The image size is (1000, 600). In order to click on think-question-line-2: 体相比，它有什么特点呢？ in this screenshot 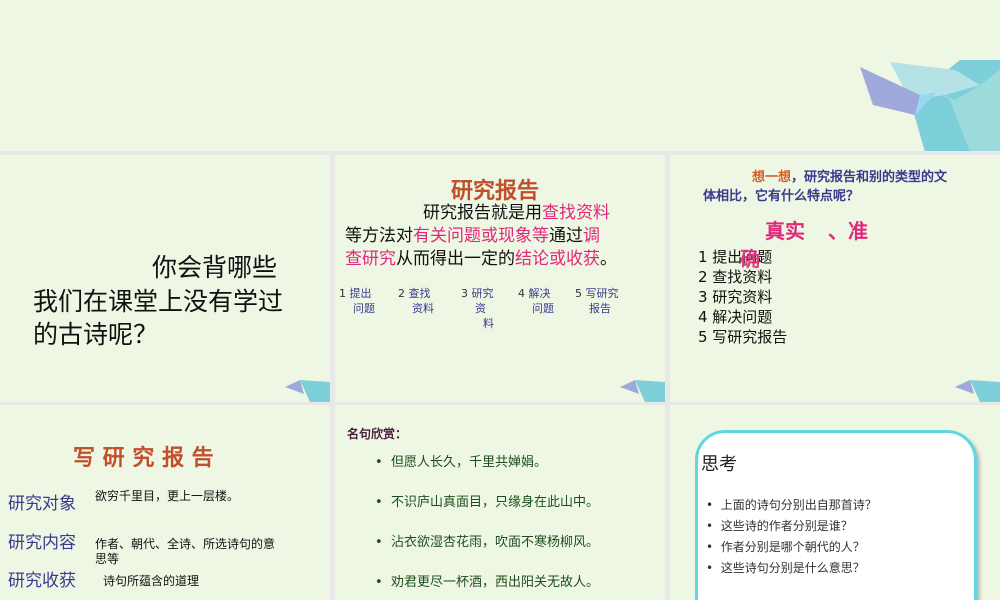, I will do `click(781, 196)`.